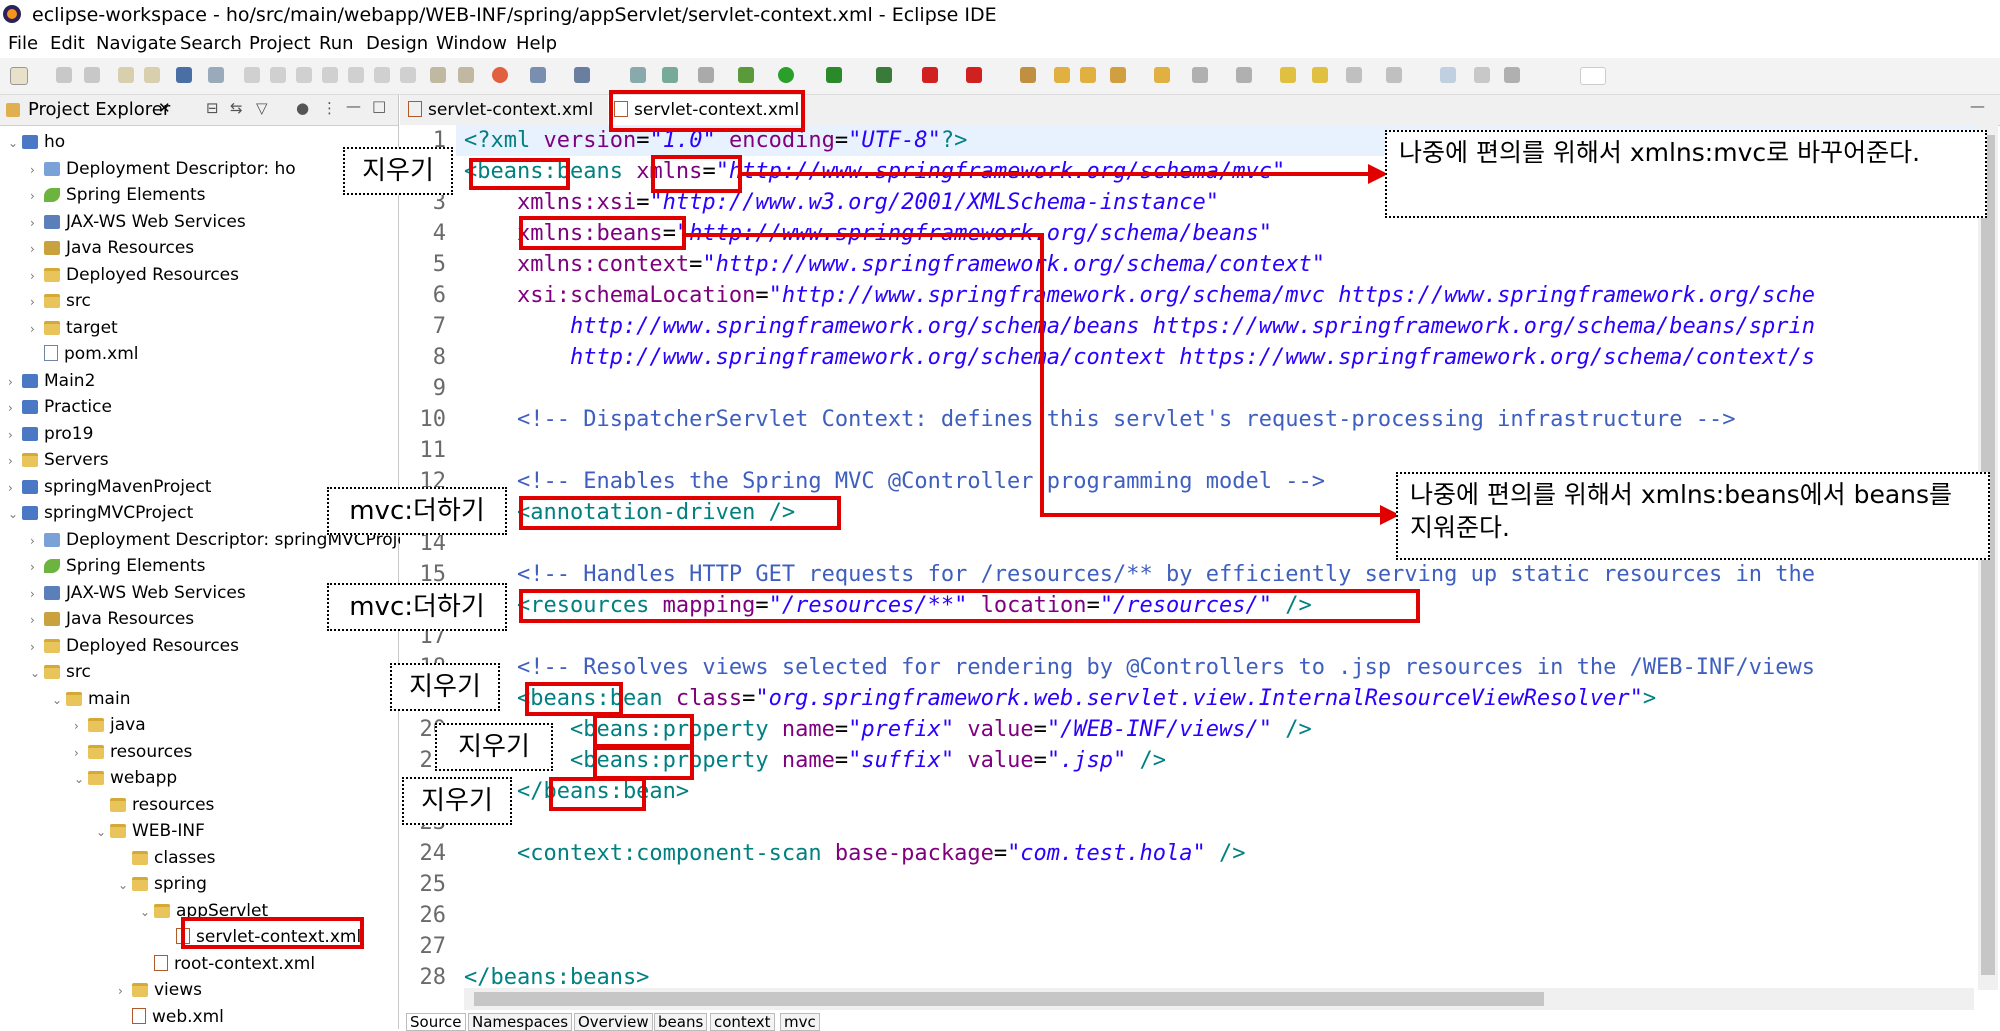 The image size is (2000, 1031). I want to click on tree-item: › Java Resources, so click(112, 619).